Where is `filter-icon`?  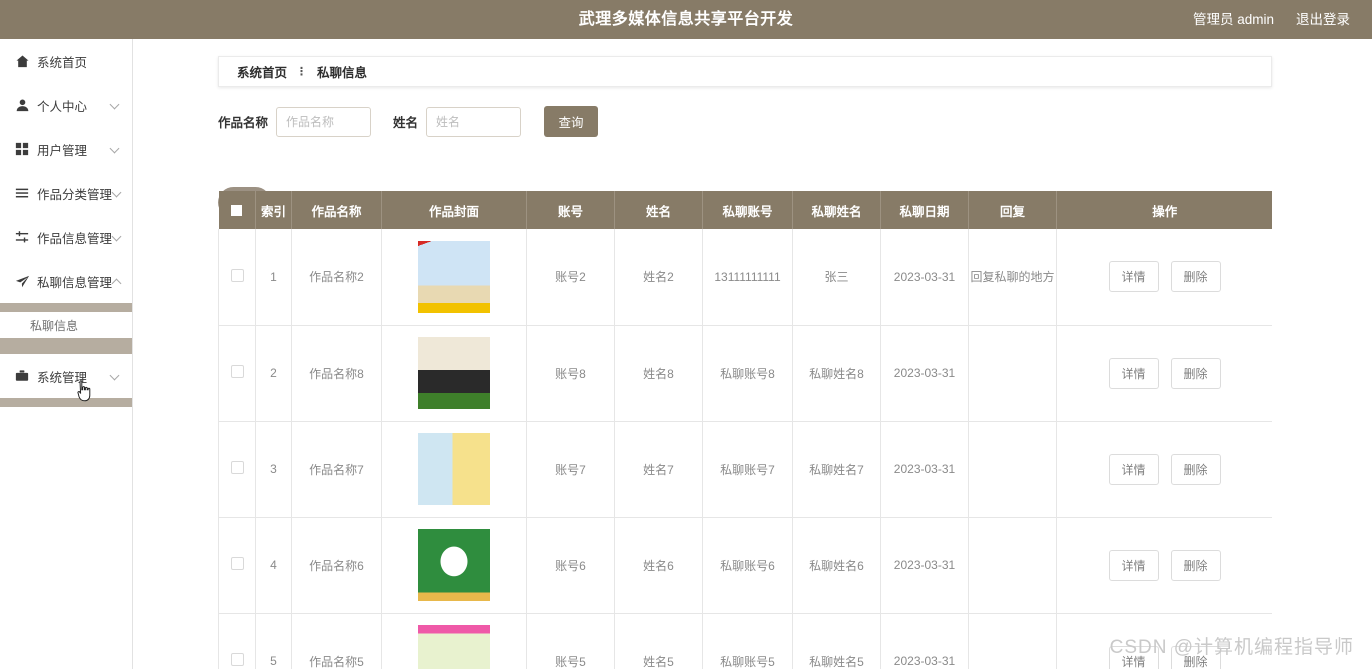
filter-icon is located at coordinates (22, 237).